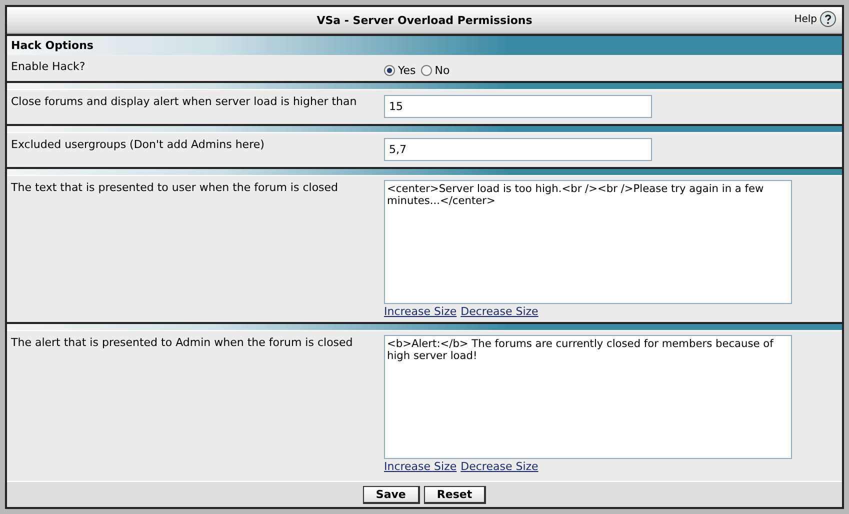 The width and height of the screenshot is (849, 514). Describe the element at coordinates (442, 70) in the screenshot. I see `radio-label: No` at that location.